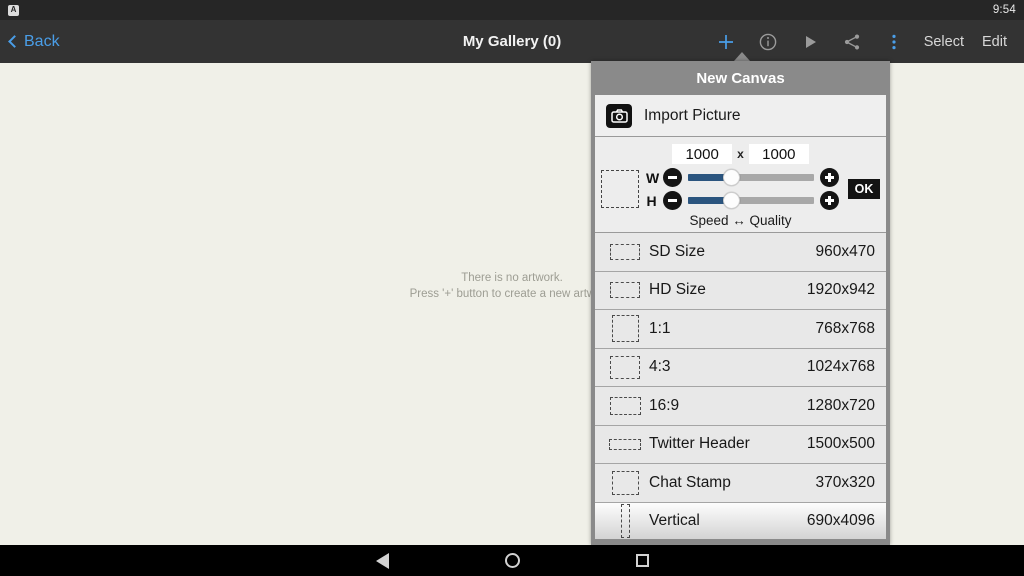 Image resolution: width=1024 pixels, height=576 pixels. Describe the element at coordinates (840, 367) in the screenshot. I see `preset-dimensions: 1024x768` at that location.